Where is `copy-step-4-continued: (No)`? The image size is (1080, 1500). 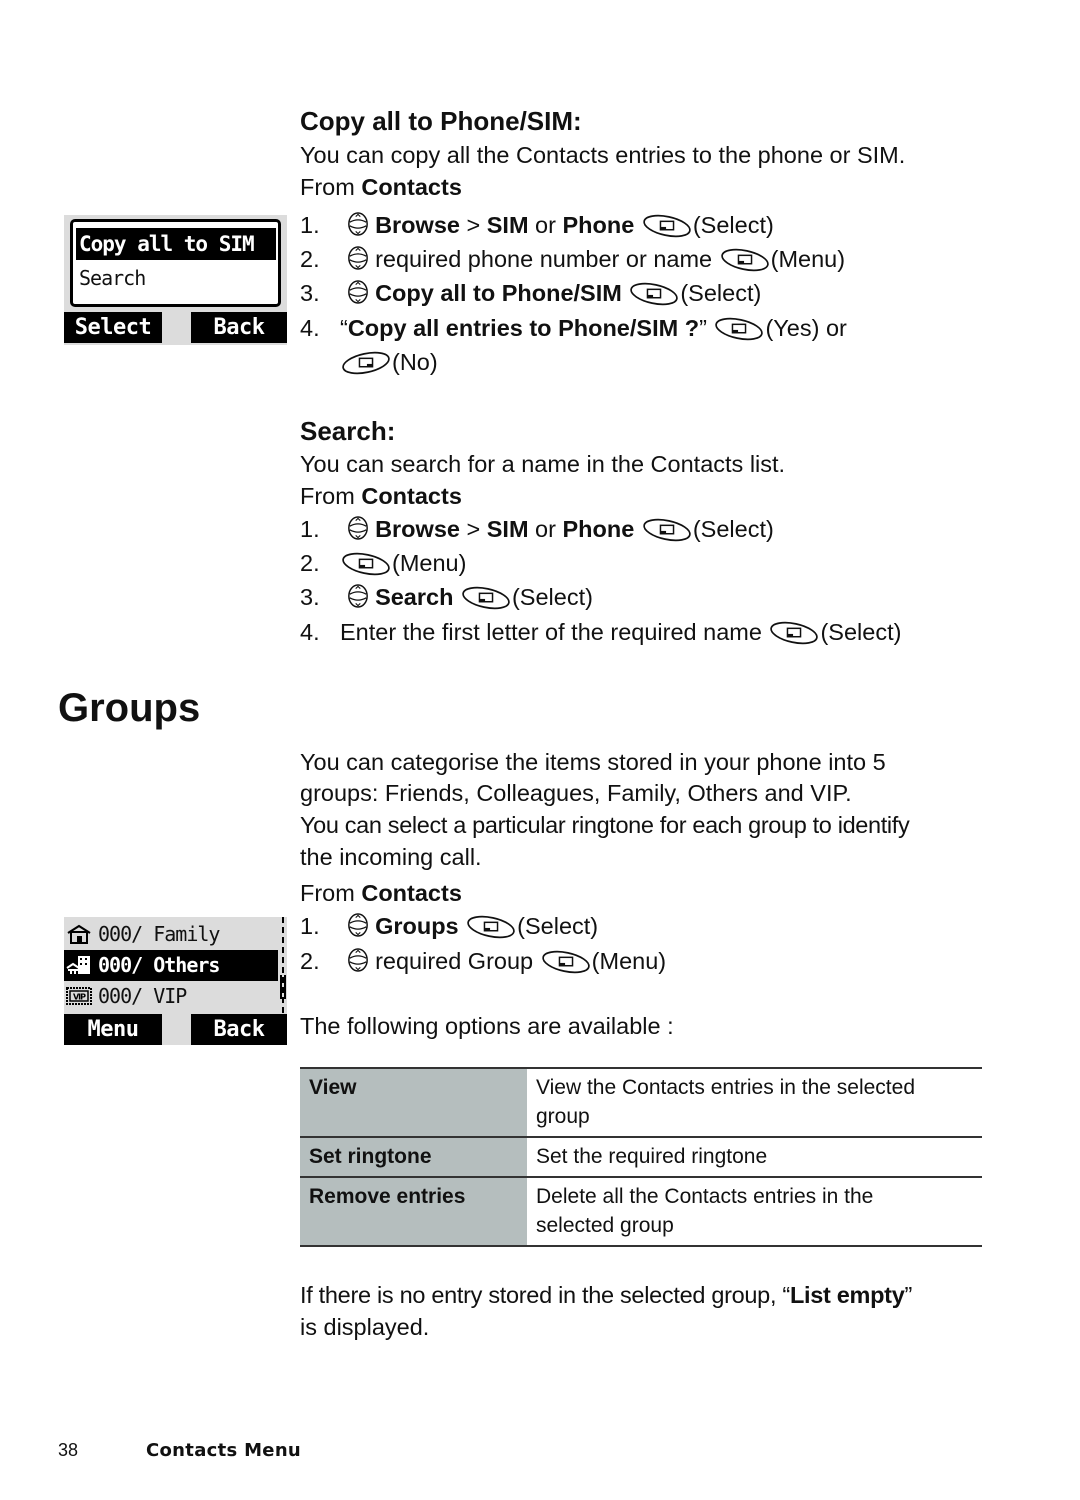 copy-step-4-continued: (No) is located at coordinates (389, 362).